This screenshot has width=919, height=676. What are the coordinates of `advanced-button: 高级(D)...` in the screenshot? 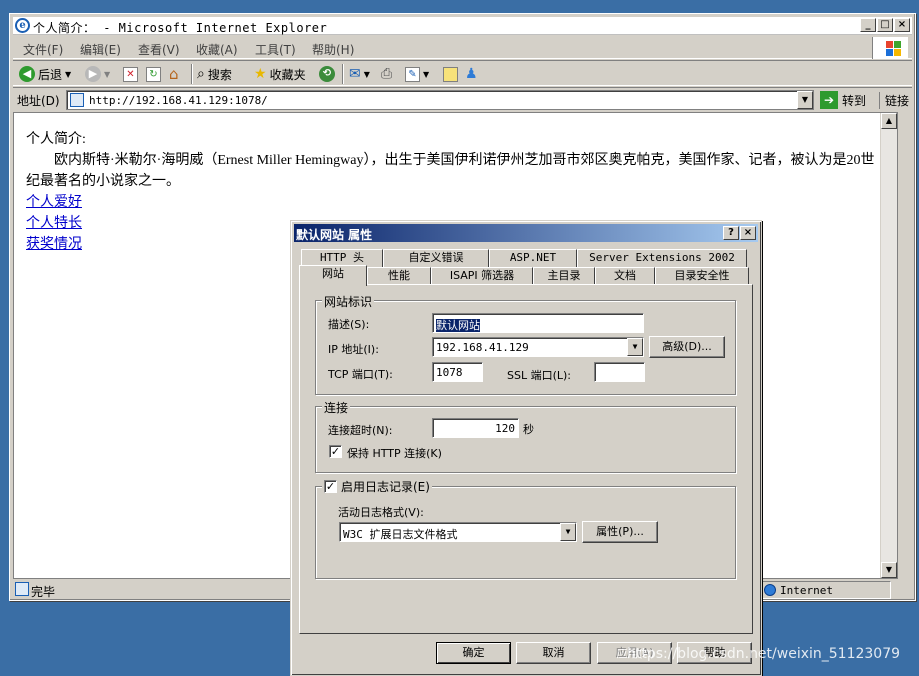 It's located at (687, 347).